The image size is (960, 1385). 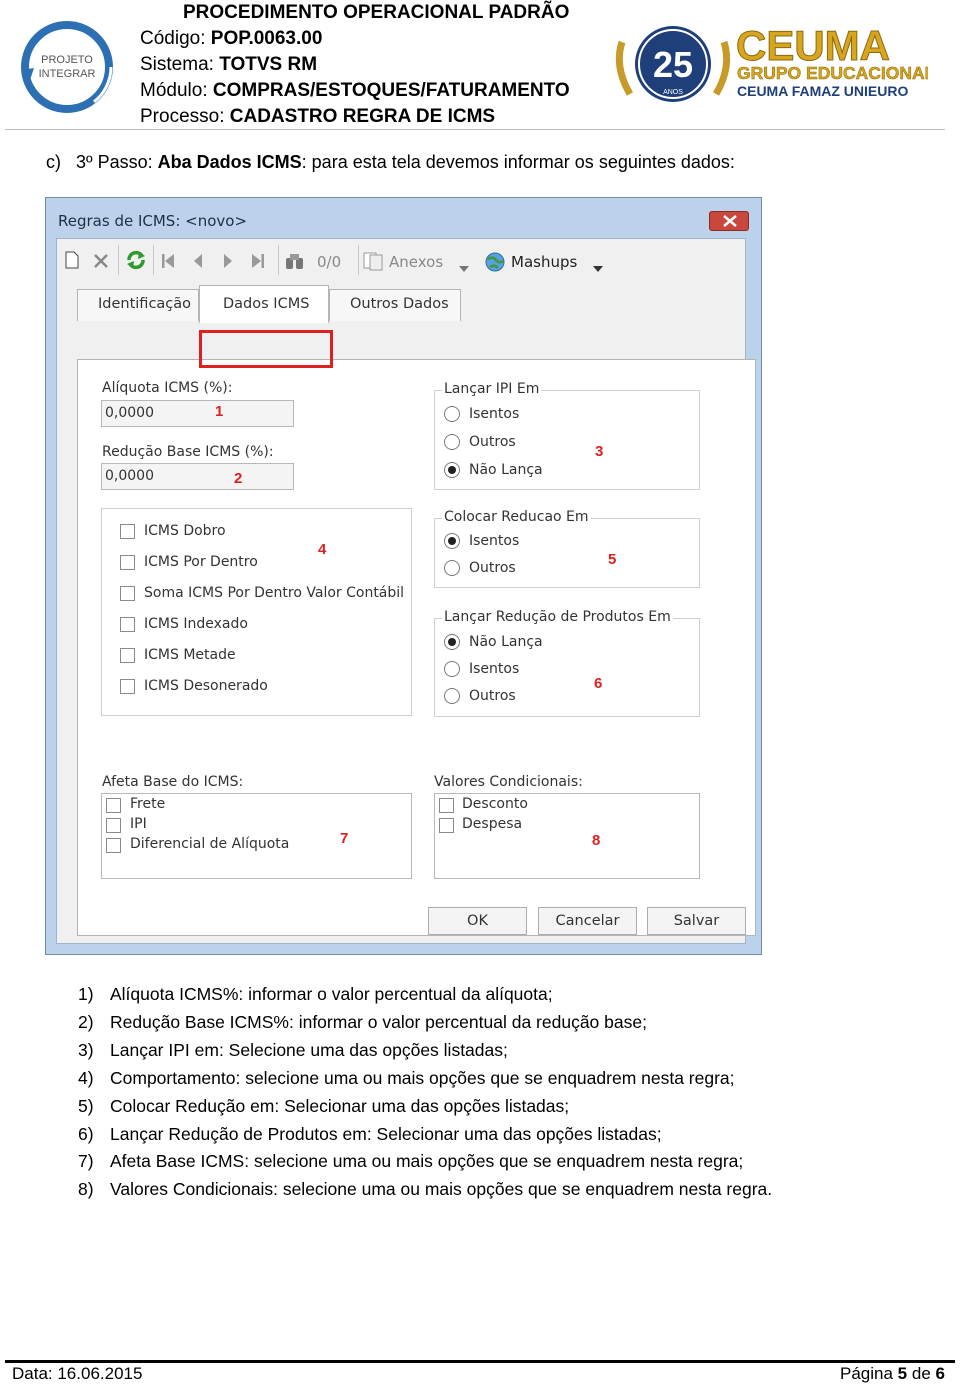 What do you see at coordinates (148, 804) in the screenshot?
I see `checkbox-frete-label: Frete` at bounding box center [148, 804].